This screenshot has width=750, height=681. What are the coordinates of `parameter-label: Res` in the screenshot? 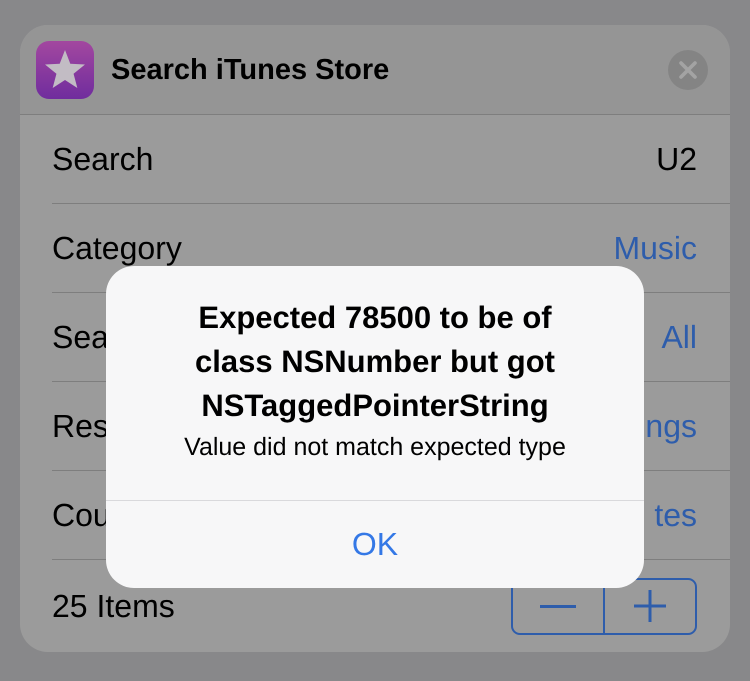 It's located at (80, 426).